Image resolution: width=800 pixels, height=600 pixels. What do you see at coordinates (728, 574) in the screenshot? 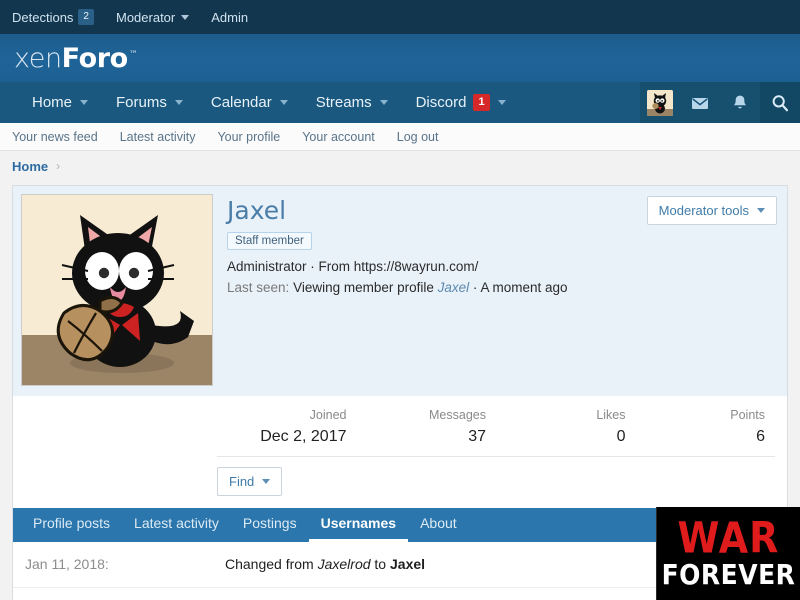
I see `ad-line-2: FOREVER` at bounding box center [728, 574].